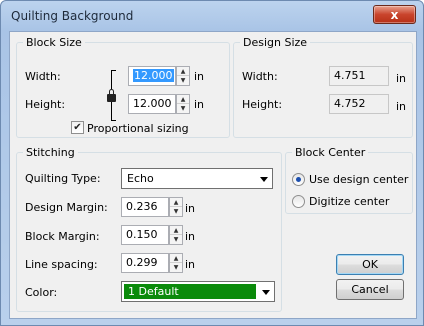 Image resolution: width=424 pixels, height=326 pixels. What do you see at coordinates (359, 179) in the screenshot?
I see `use-design-center-label: Use design center` at bounding box center [359, 179].